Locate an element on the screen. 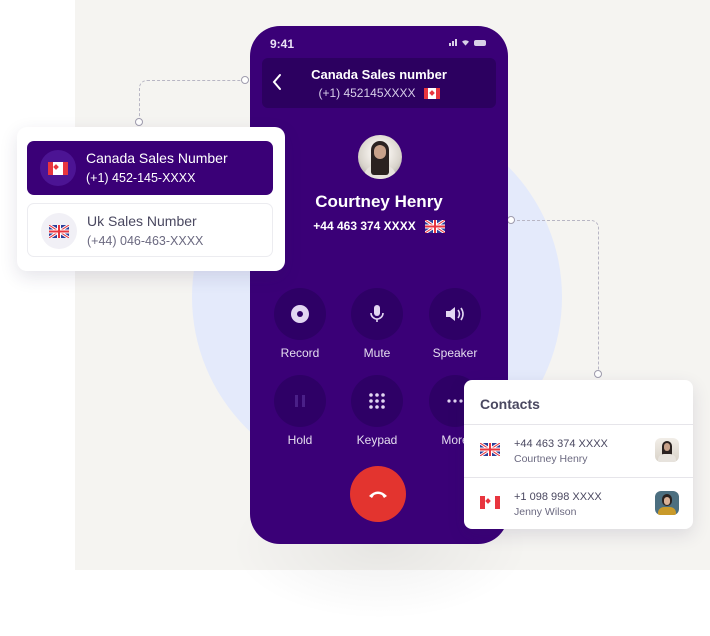 The width and height of the screenshot is (710, 636). sales-number-title: Uk Sales Number is located at coordinates (142, 221).